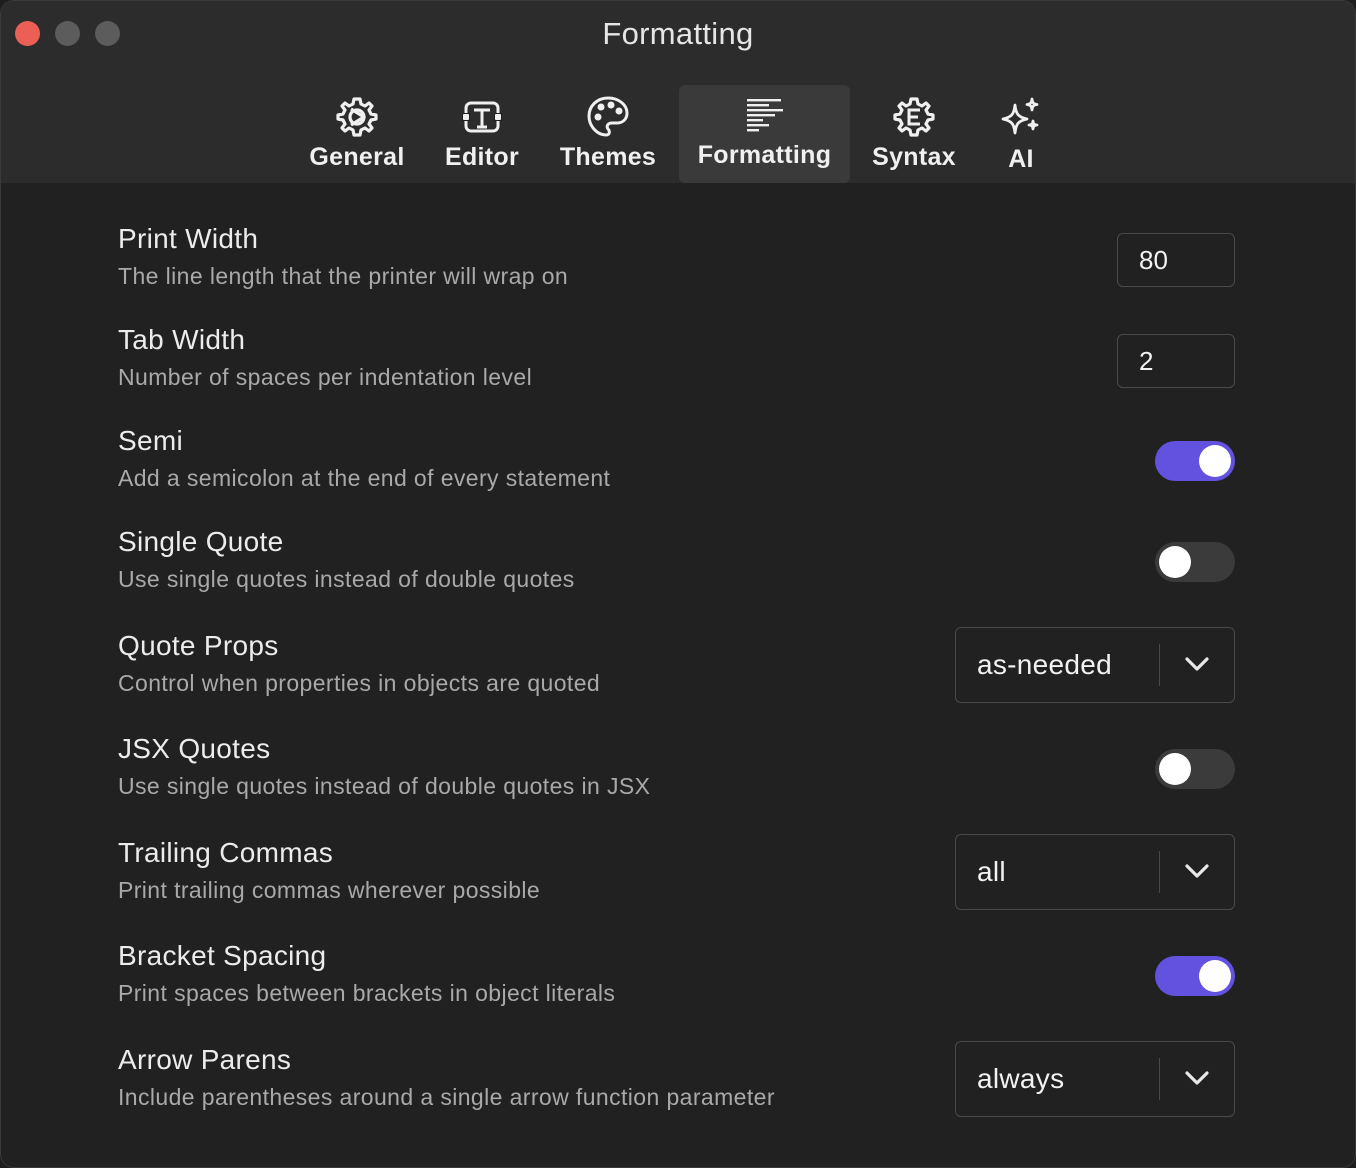 This screenshot has height=1168, width=1356. I want to click on tab-themes: Themes, so click(608, 134).